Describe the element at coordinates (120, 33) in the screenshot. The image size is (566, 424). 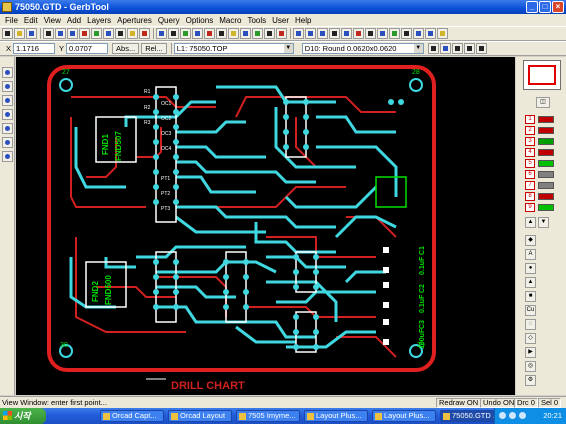
I see `mirror-icon` at that location.